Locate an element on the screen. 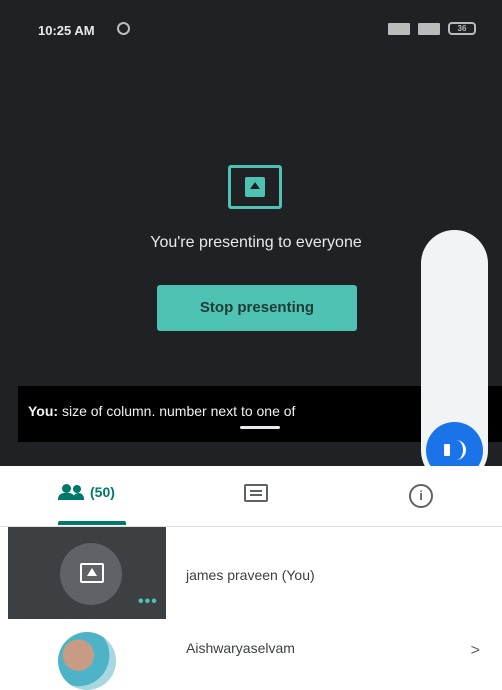 The image size is (502, 690). caption-content: size of column. number next to one of is located at coordinates (177, 411).